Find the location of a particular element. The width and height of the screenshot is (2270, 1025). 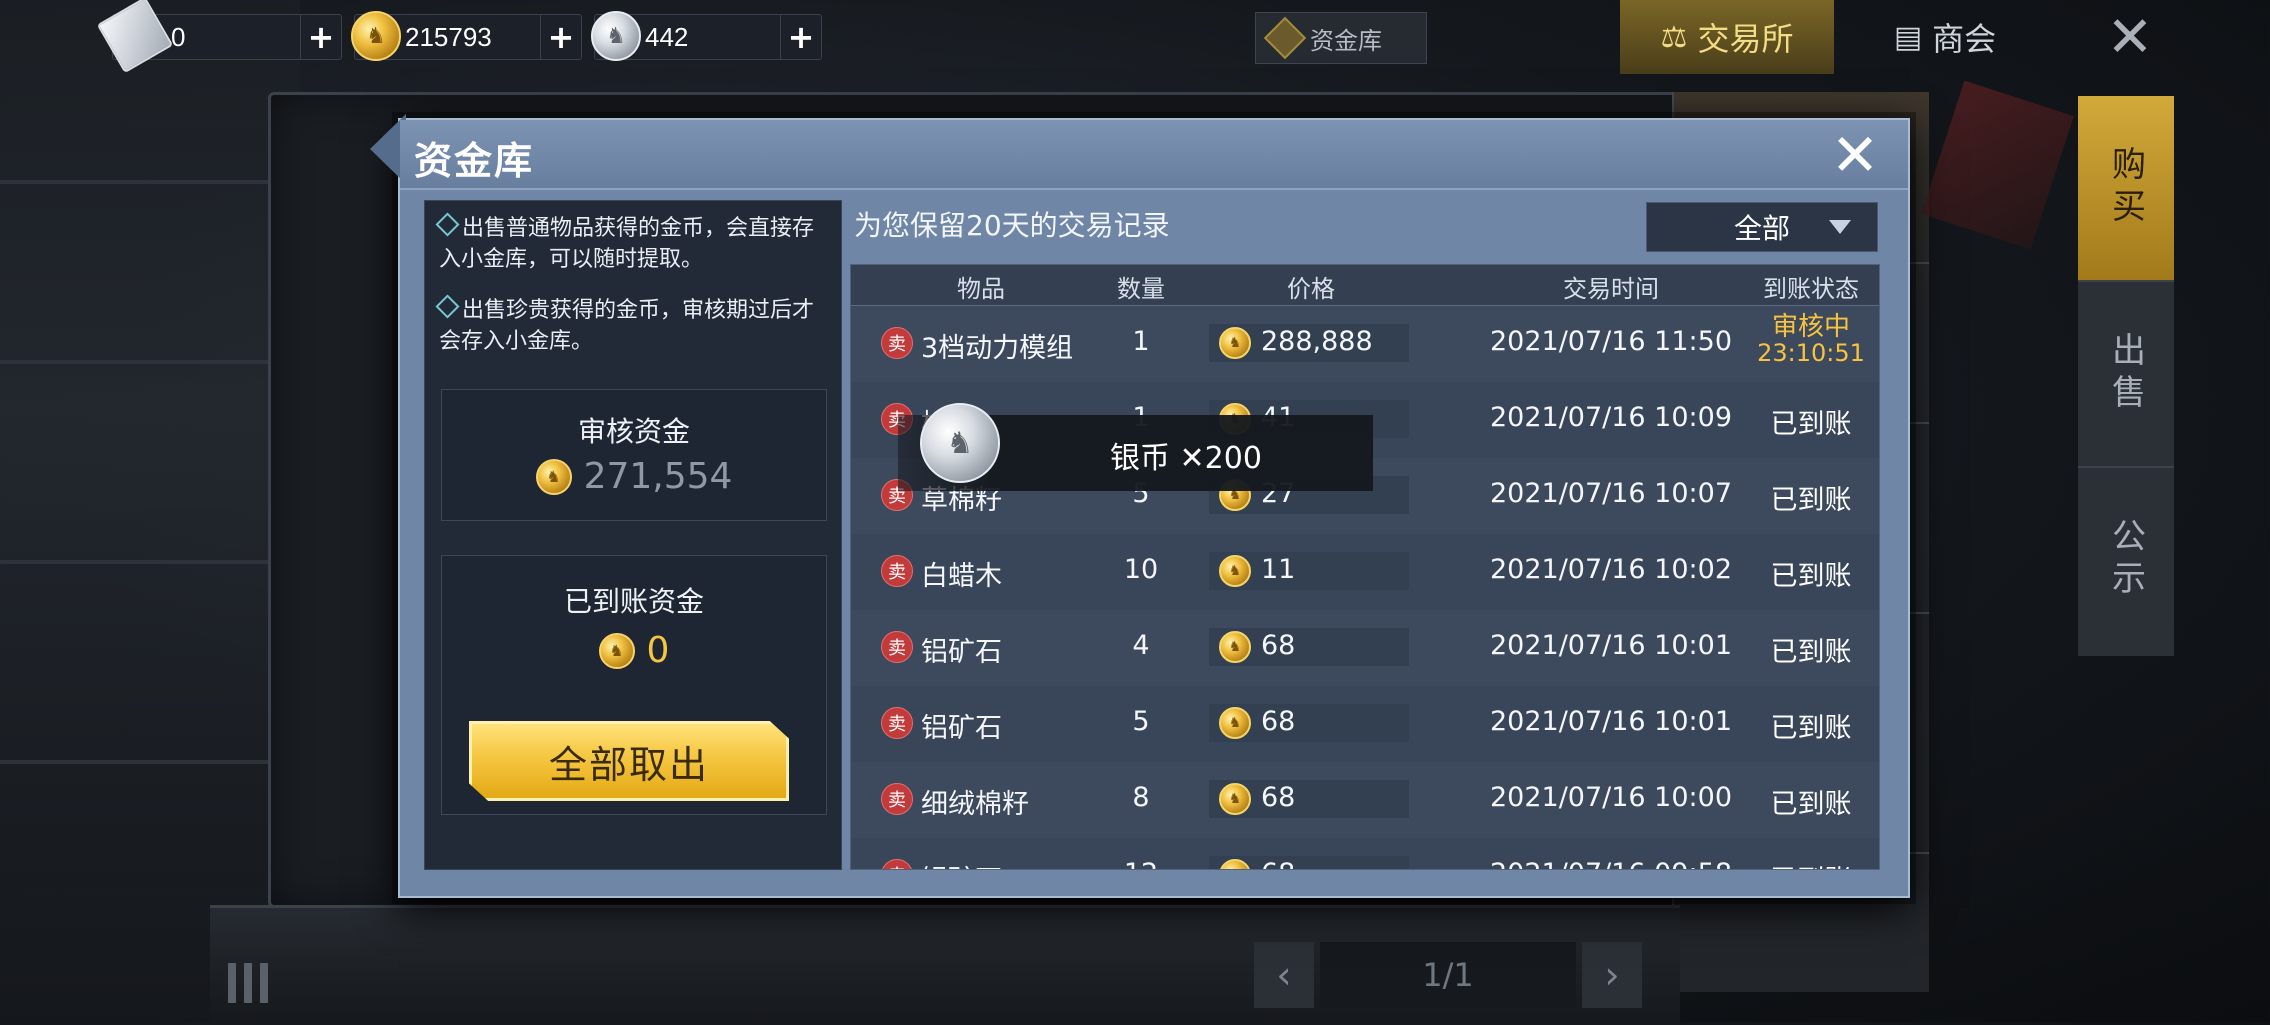

row-item: 3档动力模组 is located at coordinates (997, 348).